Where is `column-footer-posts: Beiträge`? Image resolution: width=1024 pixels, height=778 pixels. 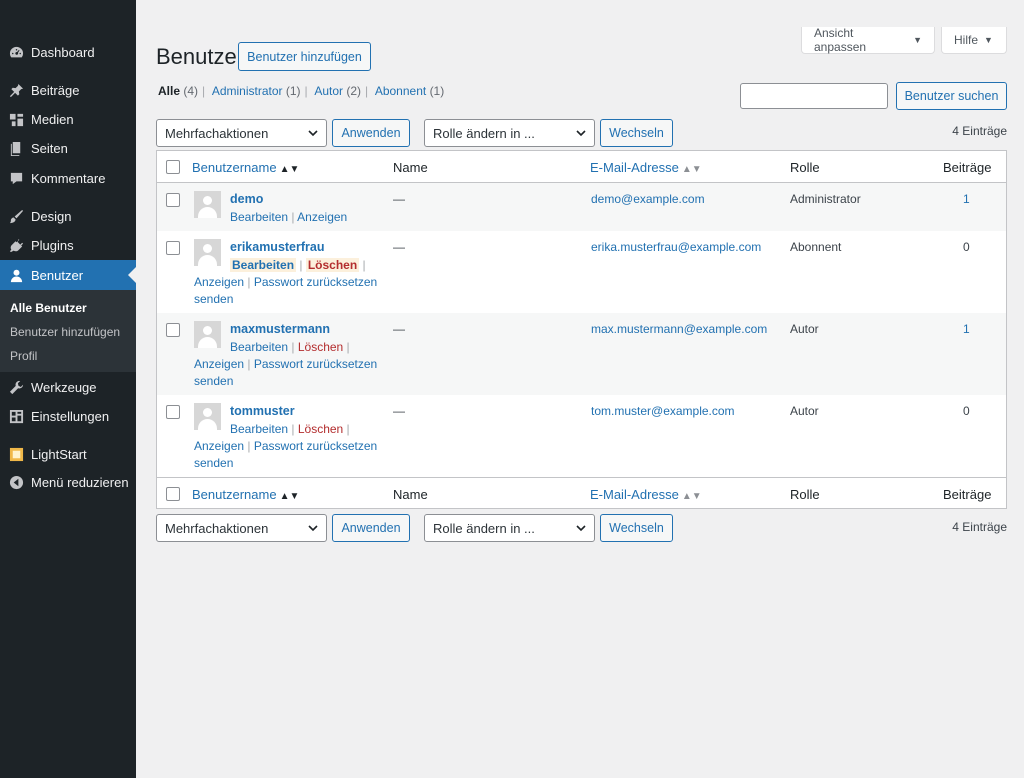 column-footer-posts: Beiträge is located at coordinates (967, 494).